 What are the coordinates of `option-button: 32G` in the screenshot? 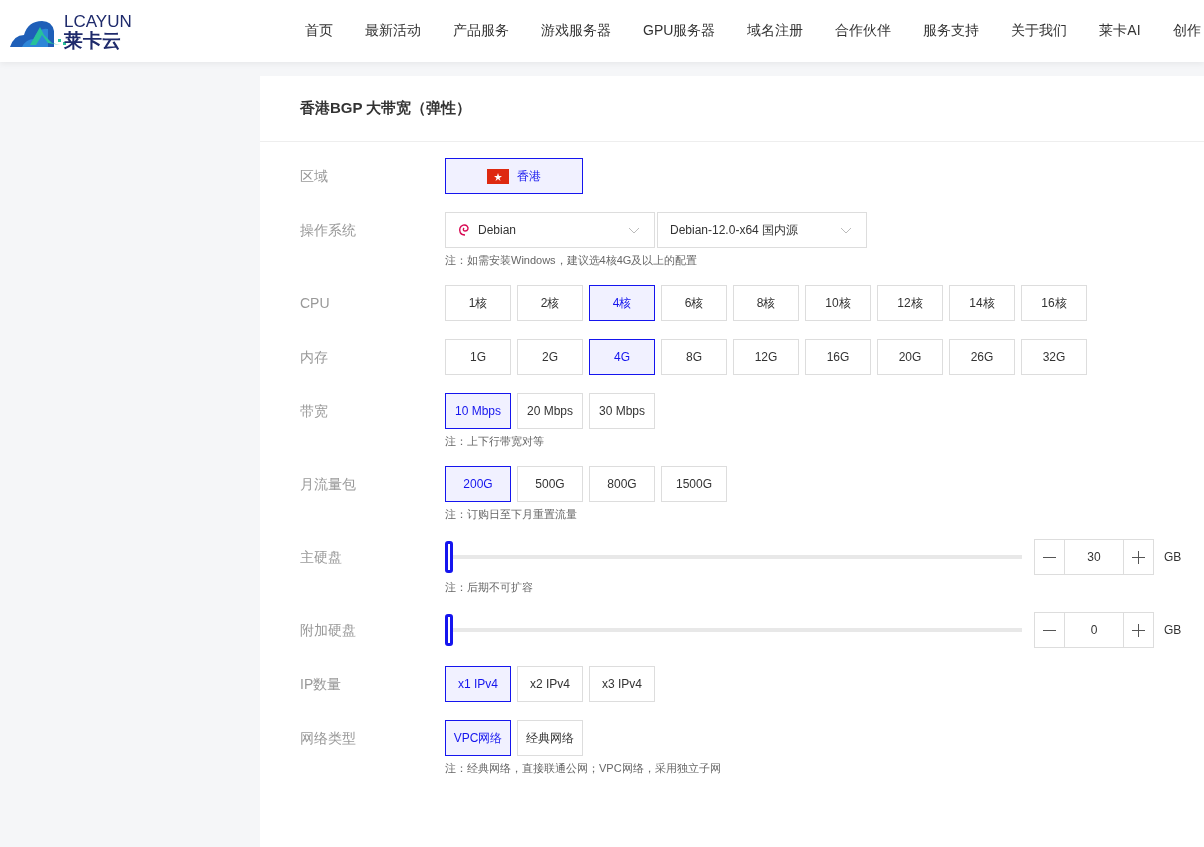 It's located at (1054, 357).